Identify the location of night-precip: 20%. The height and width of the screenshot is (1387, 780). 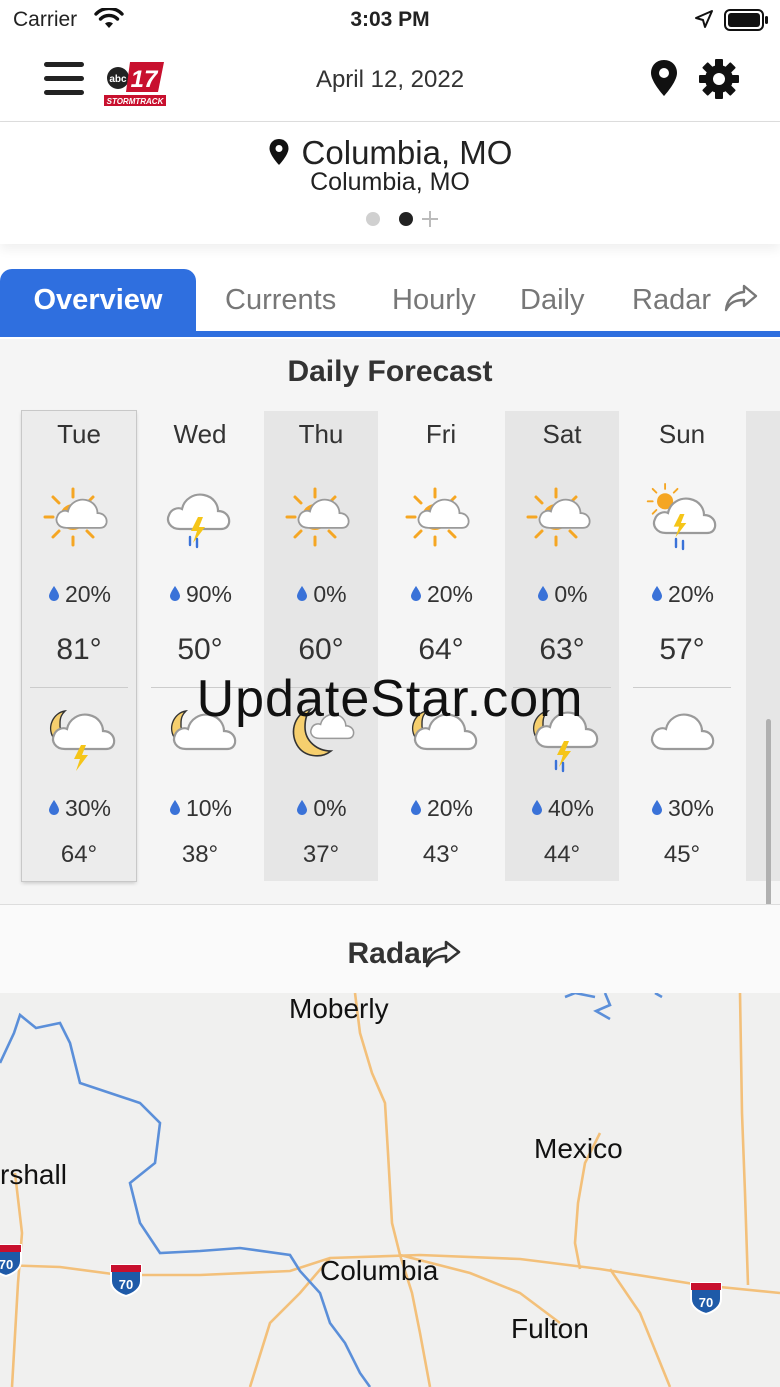
(441, 808).